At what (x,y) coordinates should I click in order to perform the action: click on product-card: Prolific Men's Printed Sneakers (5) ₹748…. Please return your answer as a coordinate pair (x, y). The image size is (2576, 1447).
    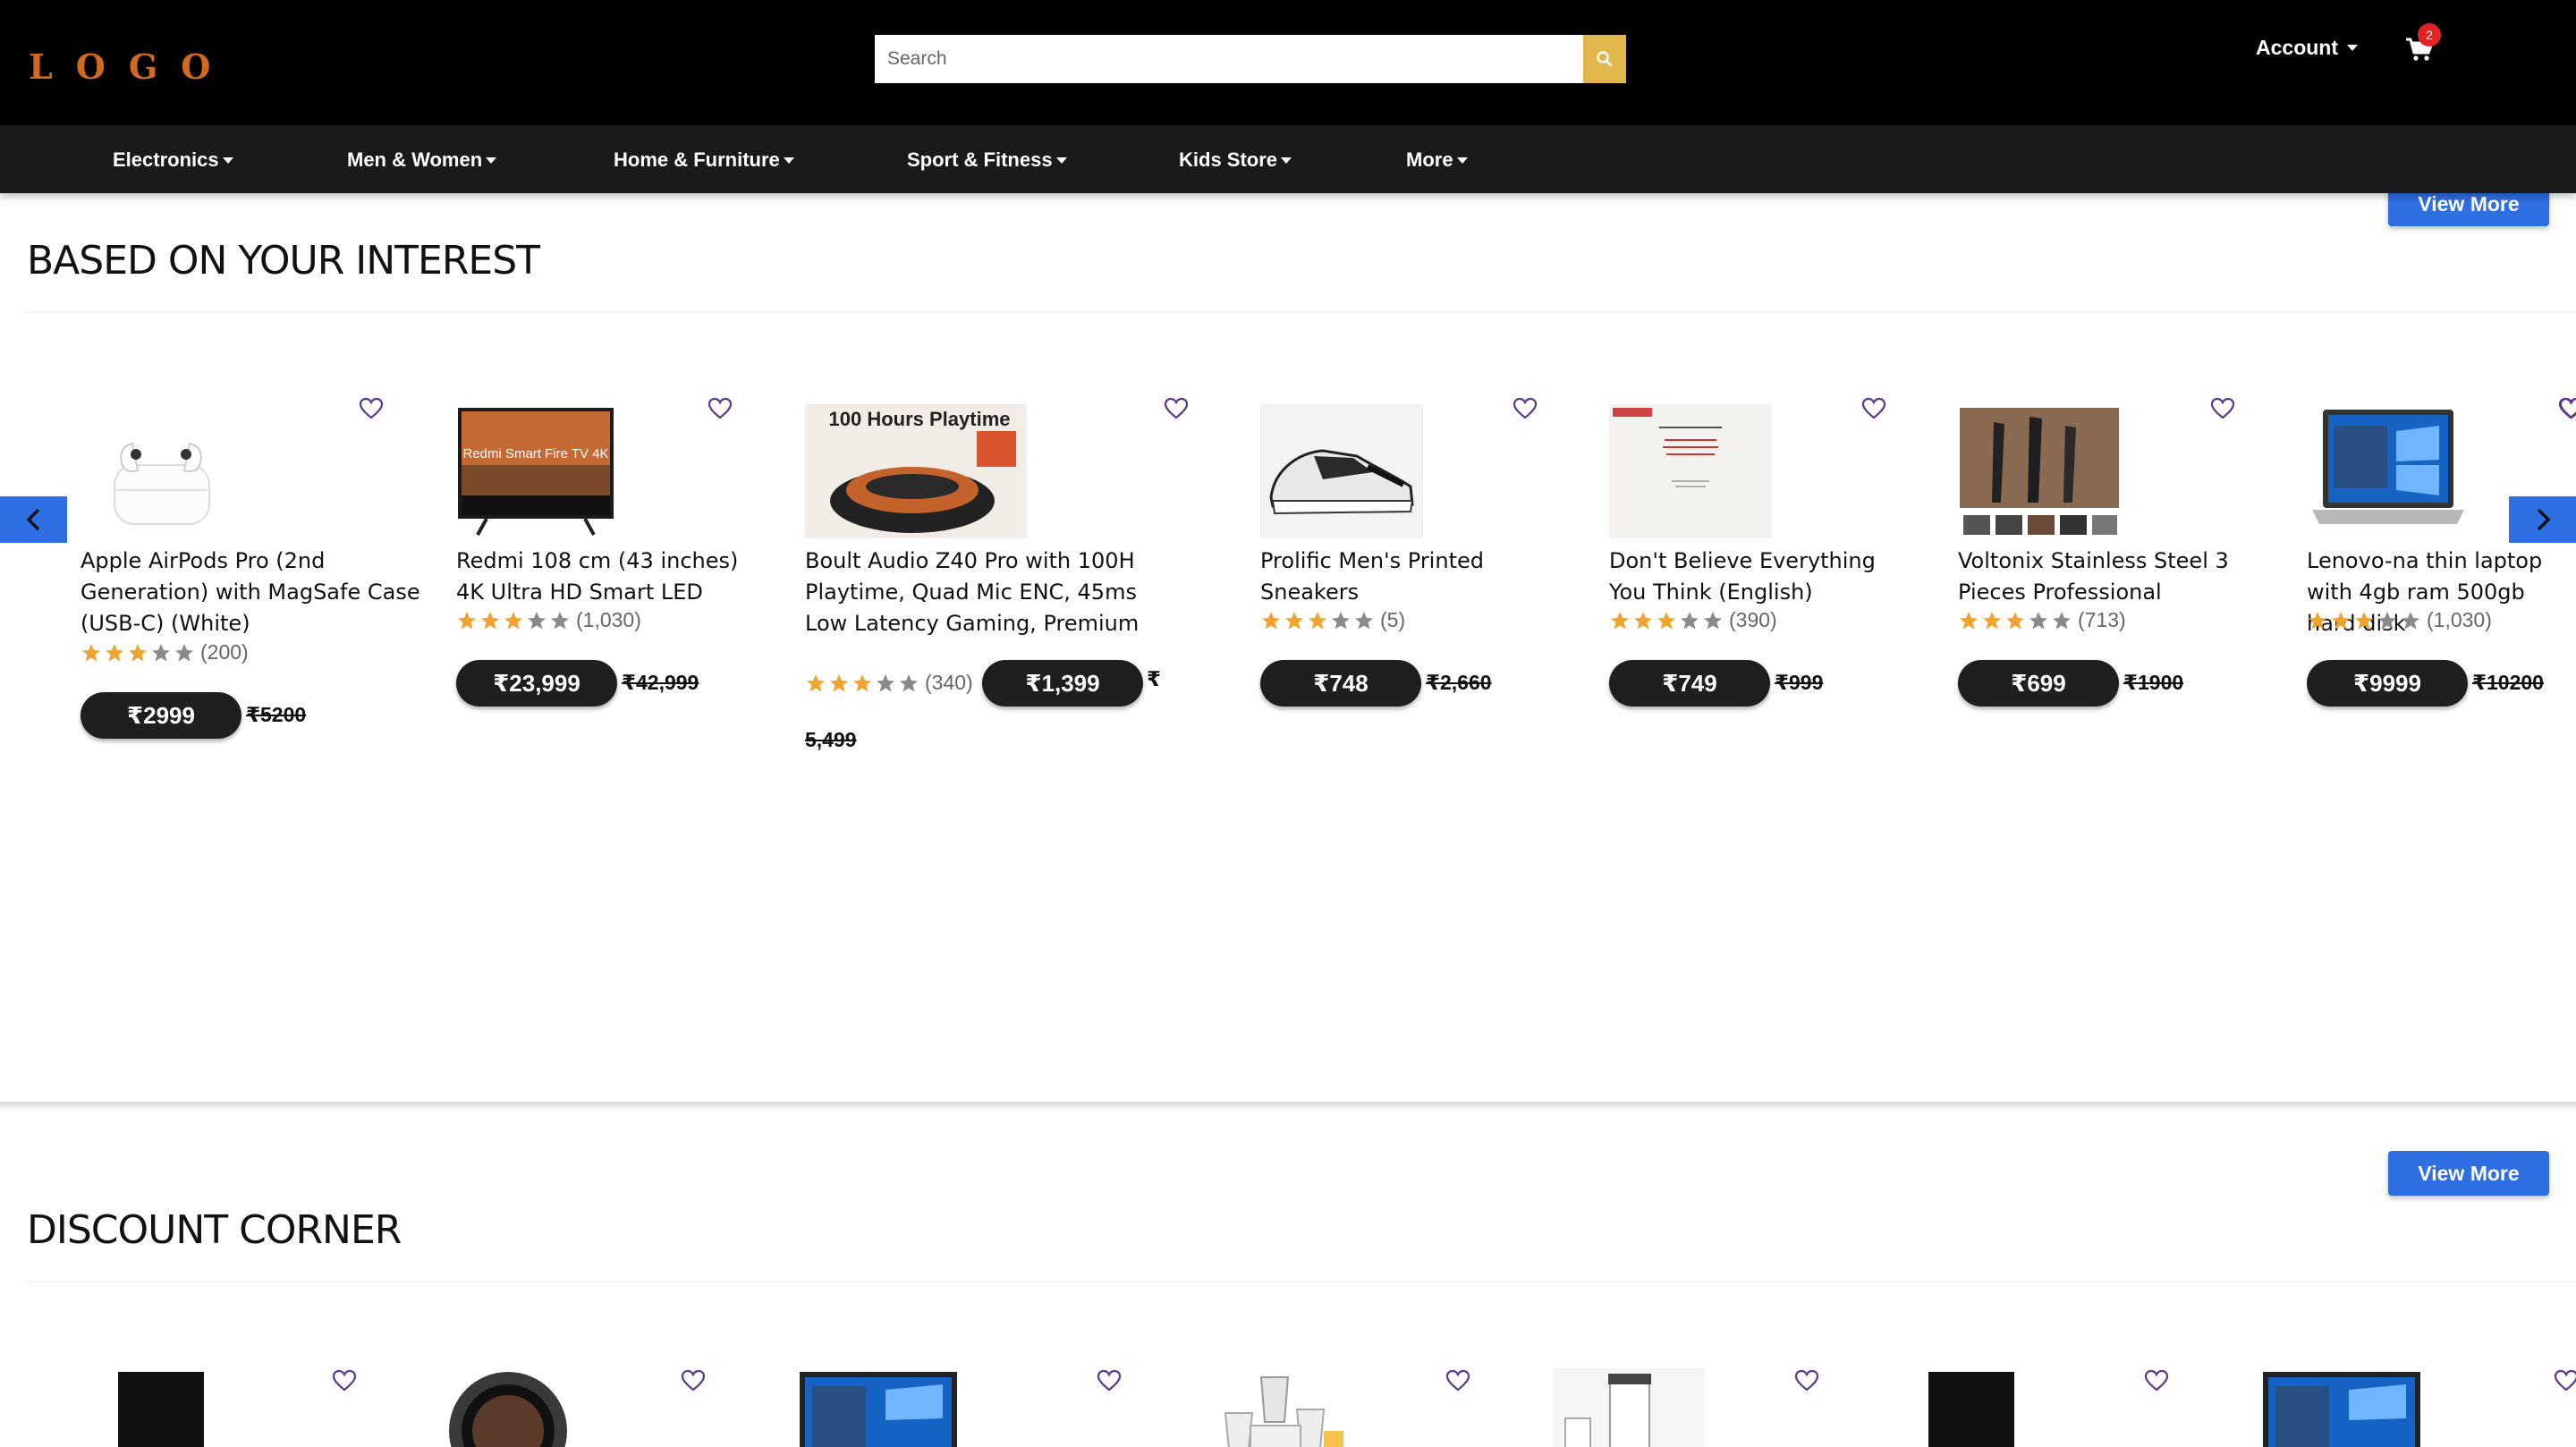
    Looking at the image, I should click on (1430, 585).